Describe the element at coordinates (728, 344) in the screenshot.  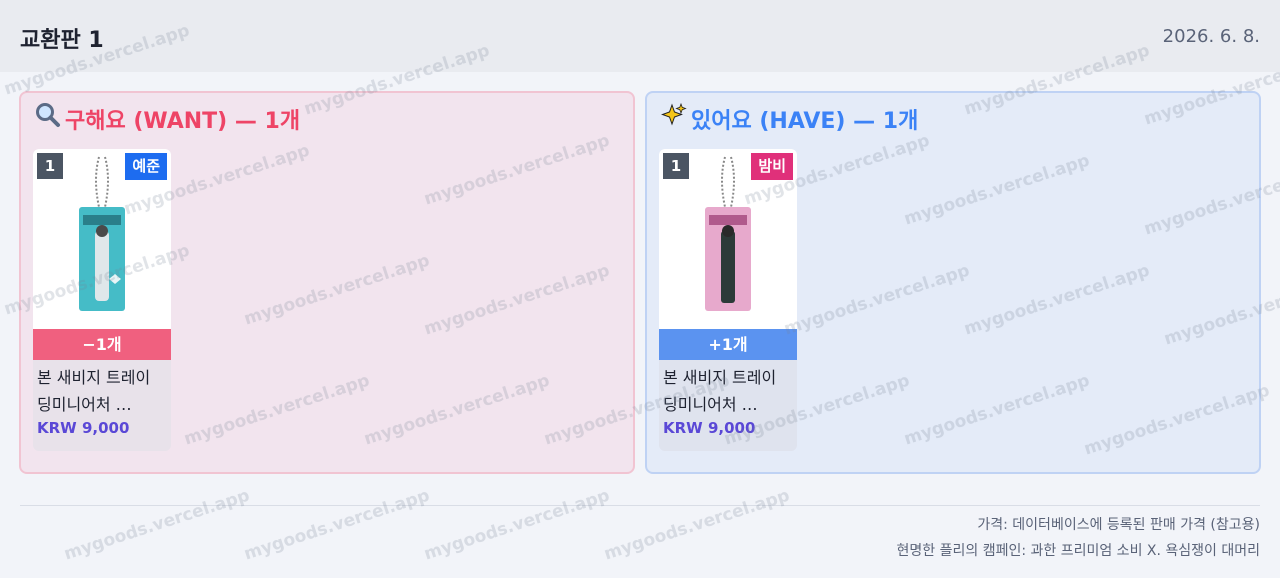
I see `delta-bar: +1개` at that location.